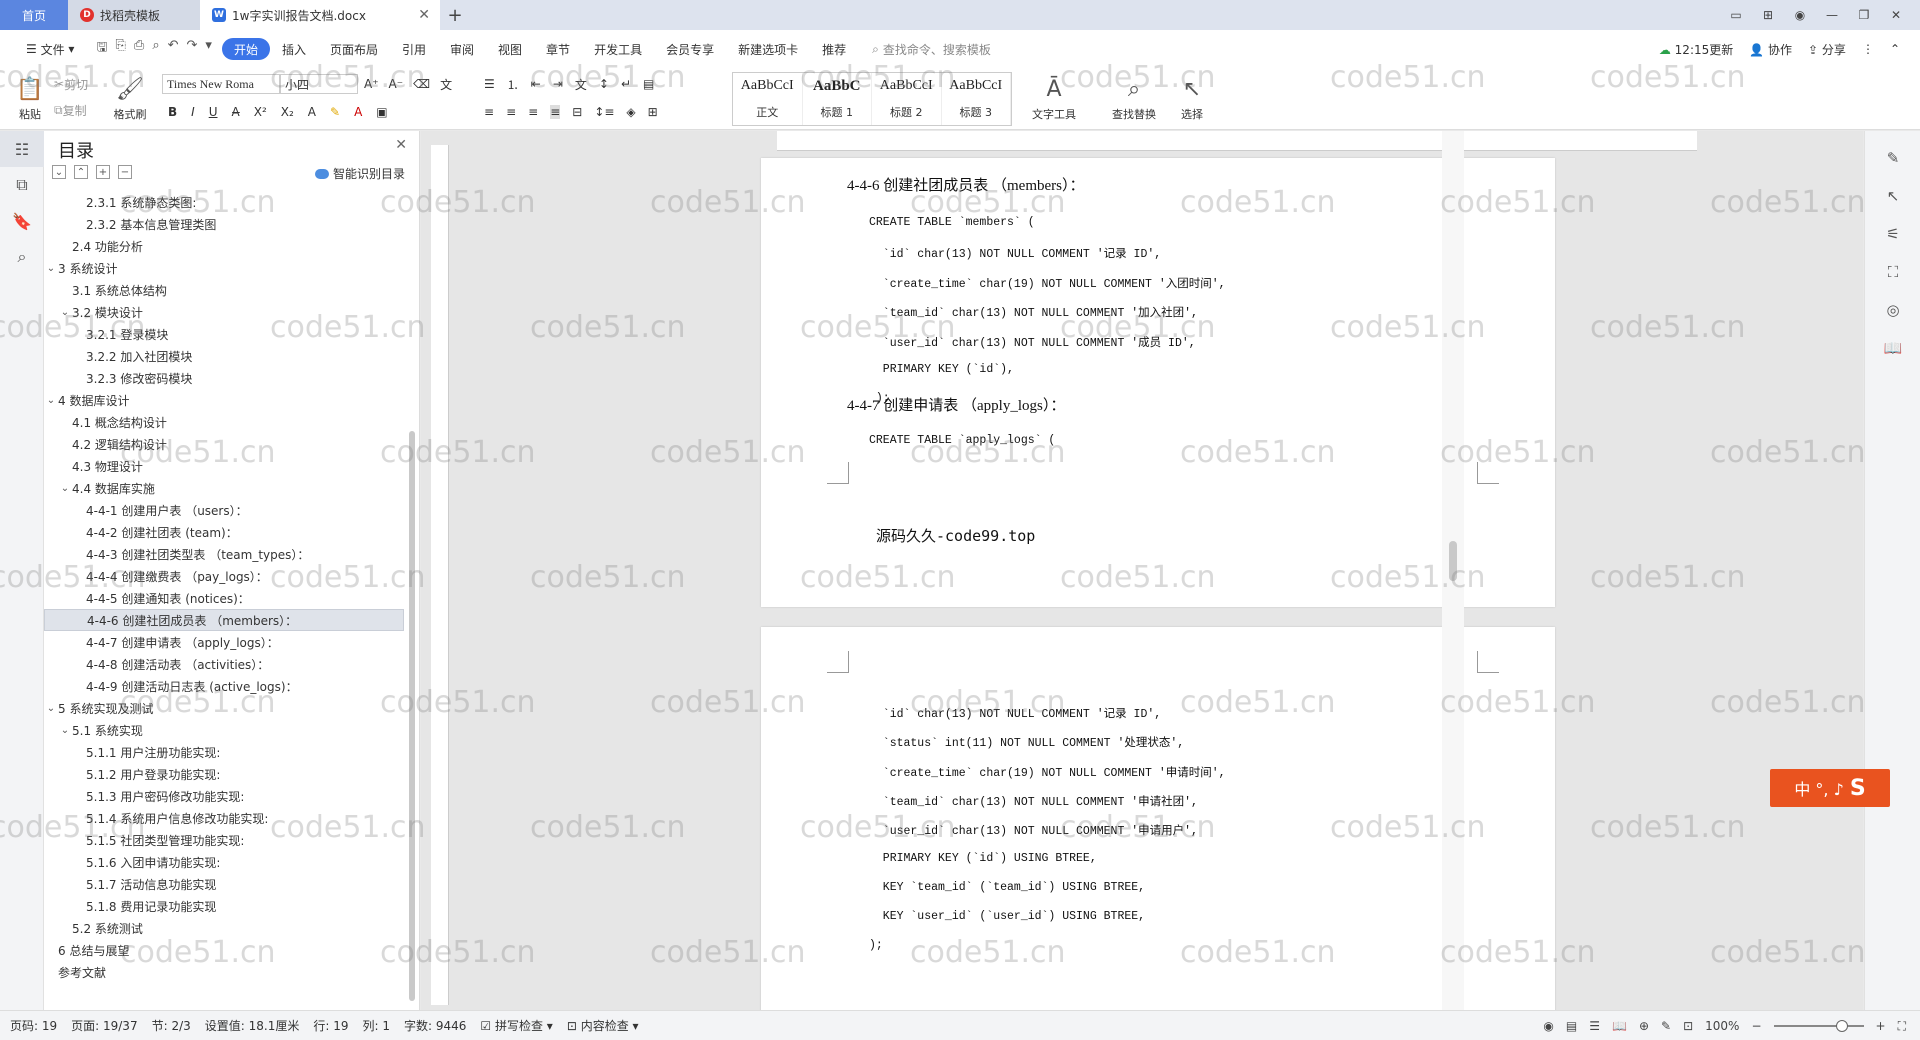  What do you see at coordinates (193, 112) in the screenshot?
I see `italic-icon: I` at bounding box center [193, 112].